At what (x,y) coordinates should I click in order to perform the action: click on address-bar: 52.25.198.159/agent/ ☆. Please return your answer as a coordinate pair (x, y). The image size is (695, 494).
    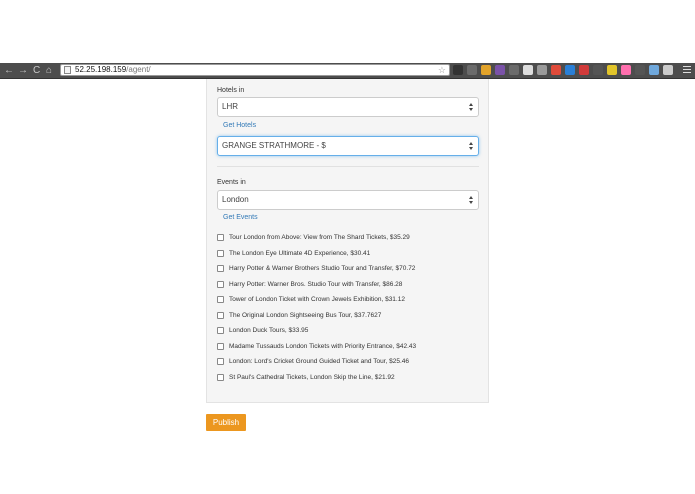
    Looking at the image, I should click on (255, 70).